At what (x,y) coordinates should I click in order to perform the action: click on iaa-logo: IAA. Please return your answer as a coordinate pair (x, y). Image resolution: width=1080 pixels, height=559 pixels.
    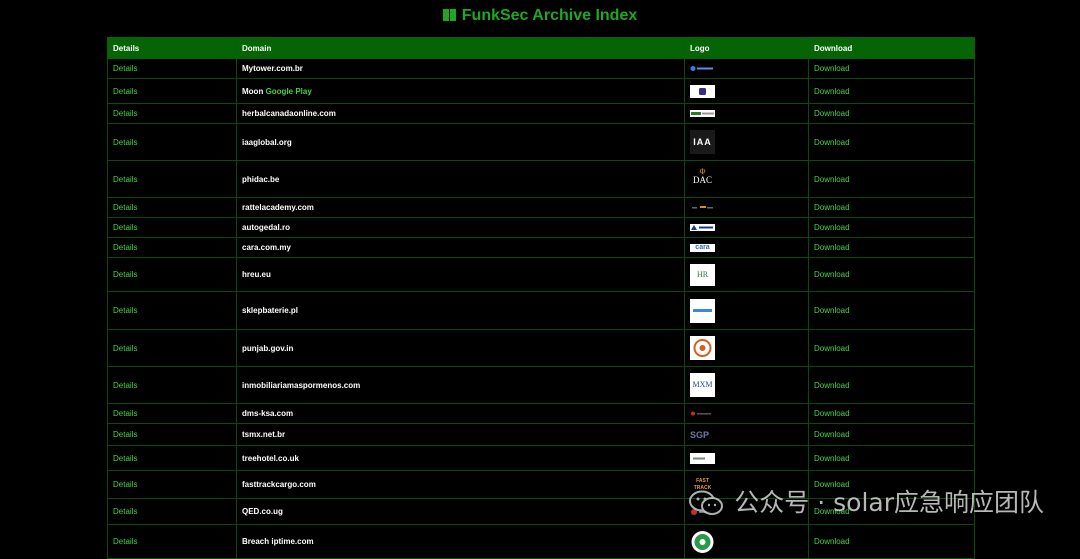
    Looking at the image, I should click on (702, 142).